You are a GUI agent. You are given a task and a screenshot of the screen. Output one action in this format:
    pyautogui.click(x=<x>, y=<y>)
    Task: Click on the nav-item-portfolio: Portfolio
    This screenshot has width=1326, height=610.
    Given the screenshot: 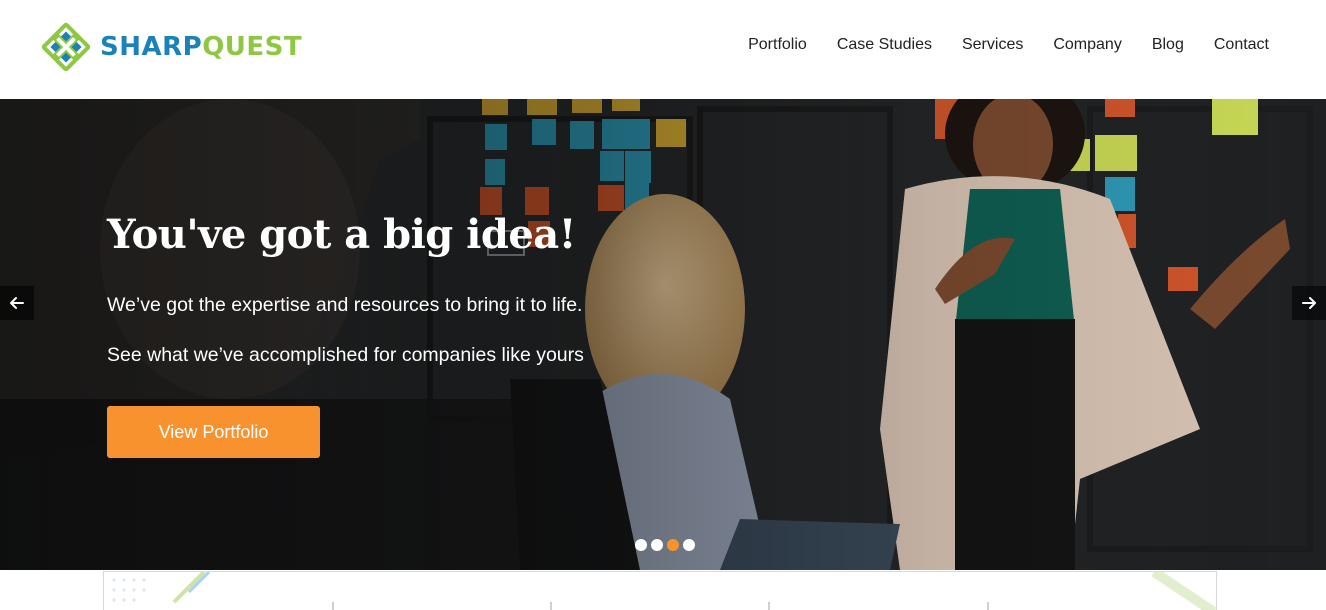 What is the action you would take?
    pyautogui.click(x=777, y=45)
    